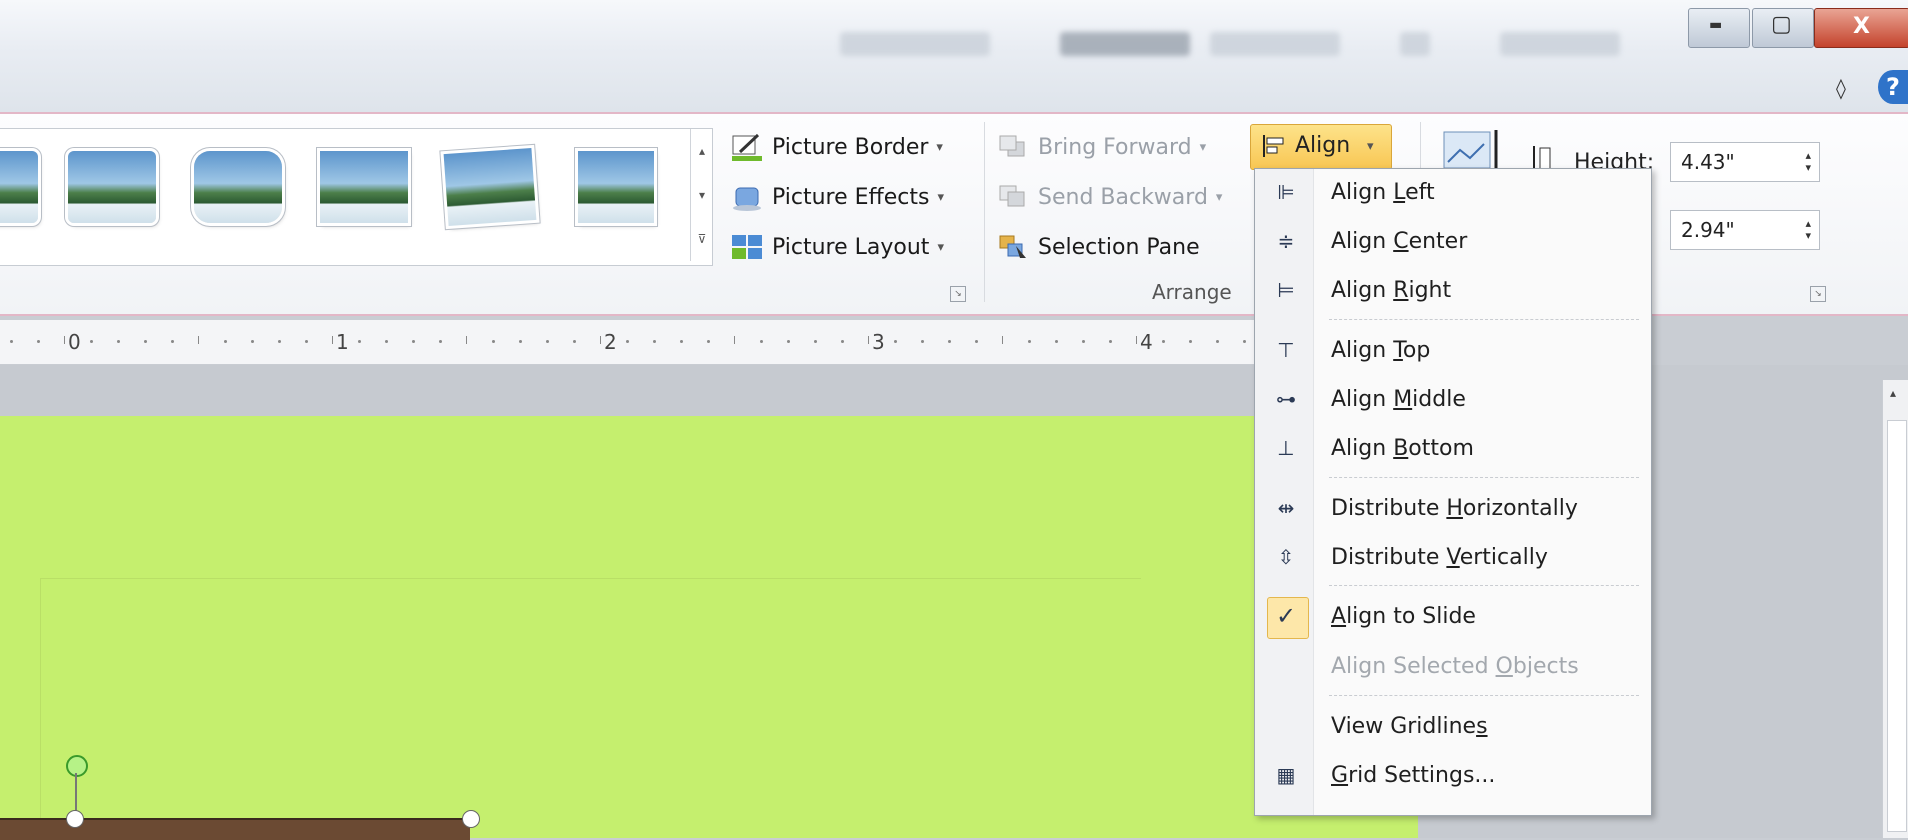 This screenshot has width=1908, height=840. I want to click on align-menu-item: ⊤ Align Top, so click(1453, 350).